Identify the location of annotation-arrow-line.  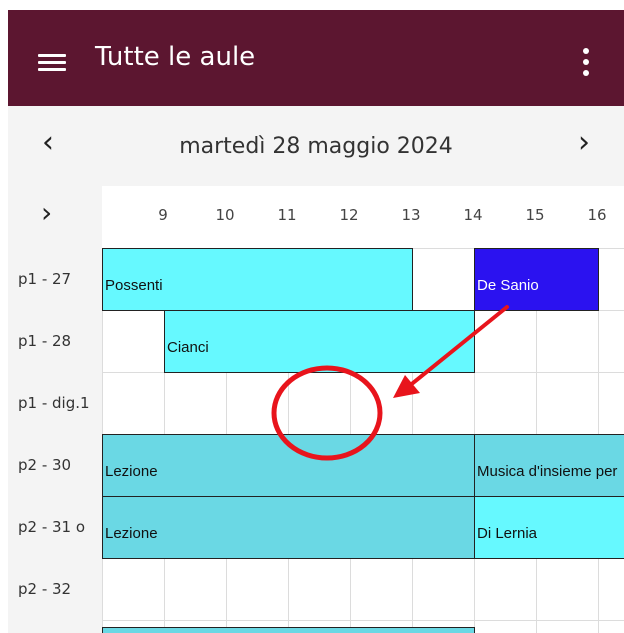
(457, 347).